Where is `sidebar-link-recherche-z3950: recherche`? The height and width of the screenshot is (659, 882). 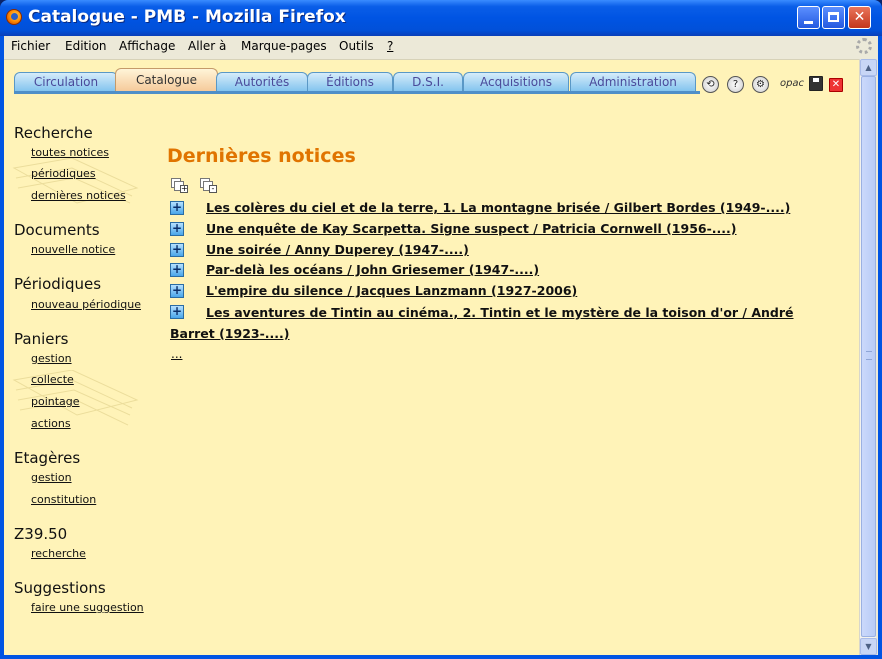
sidebar-link-recherche-z3950: recherche is located at coordinates (58, 553).